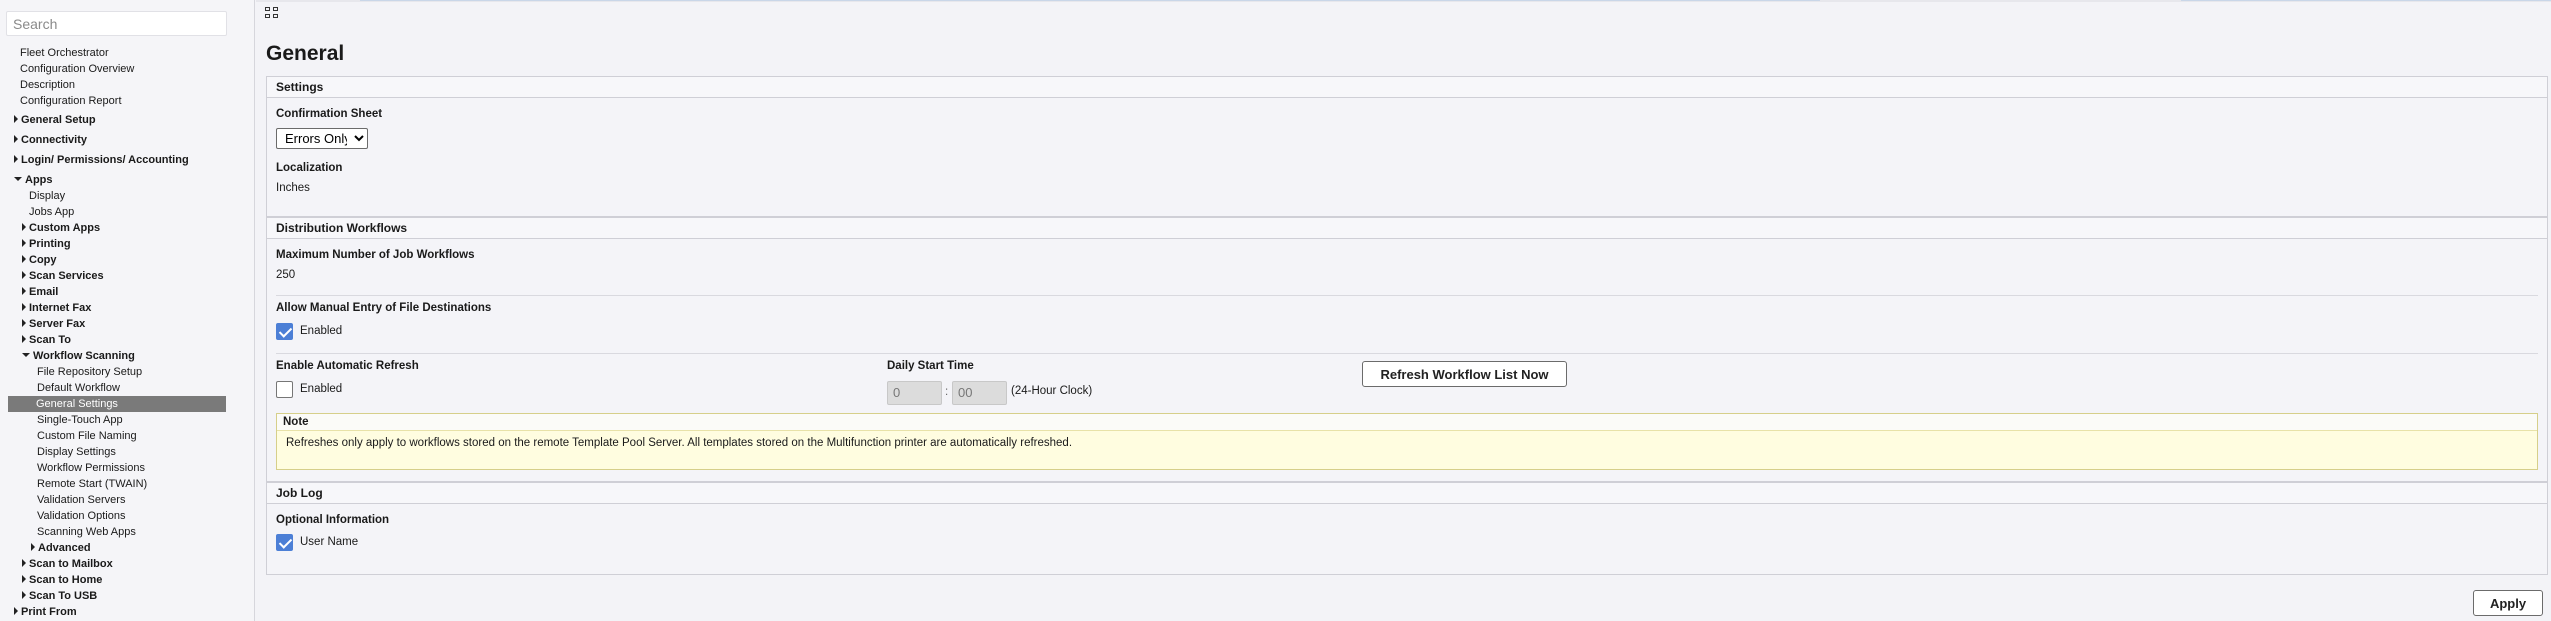 This screenshot has height=621, width=2551. I want to click on manual-entry-checkbox, so click(284, 331).